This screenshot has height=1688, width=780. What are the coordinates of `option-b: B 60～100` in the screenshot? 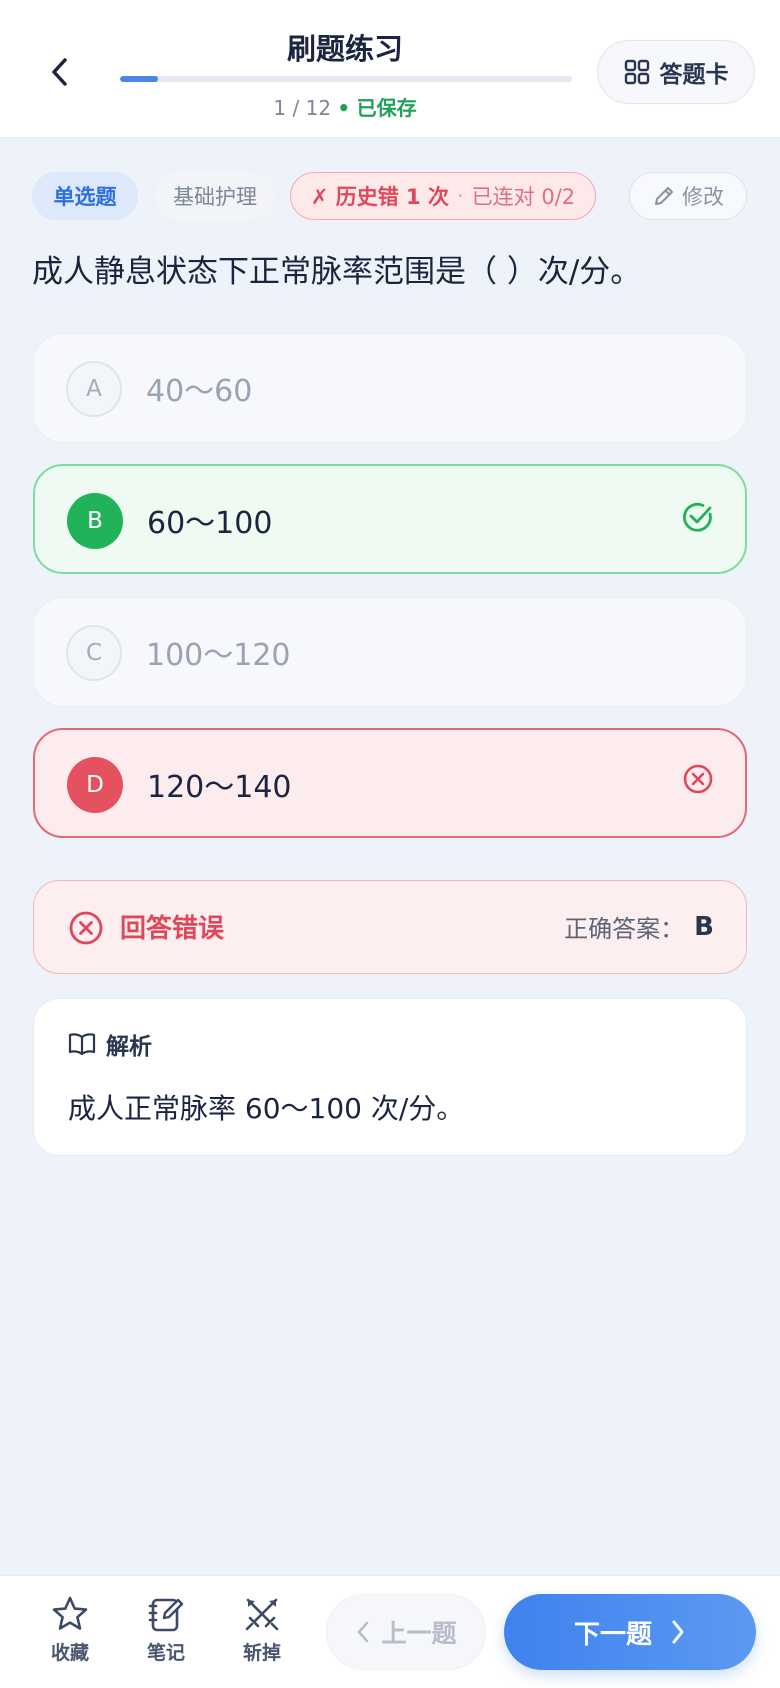 It's located at (390, 519).